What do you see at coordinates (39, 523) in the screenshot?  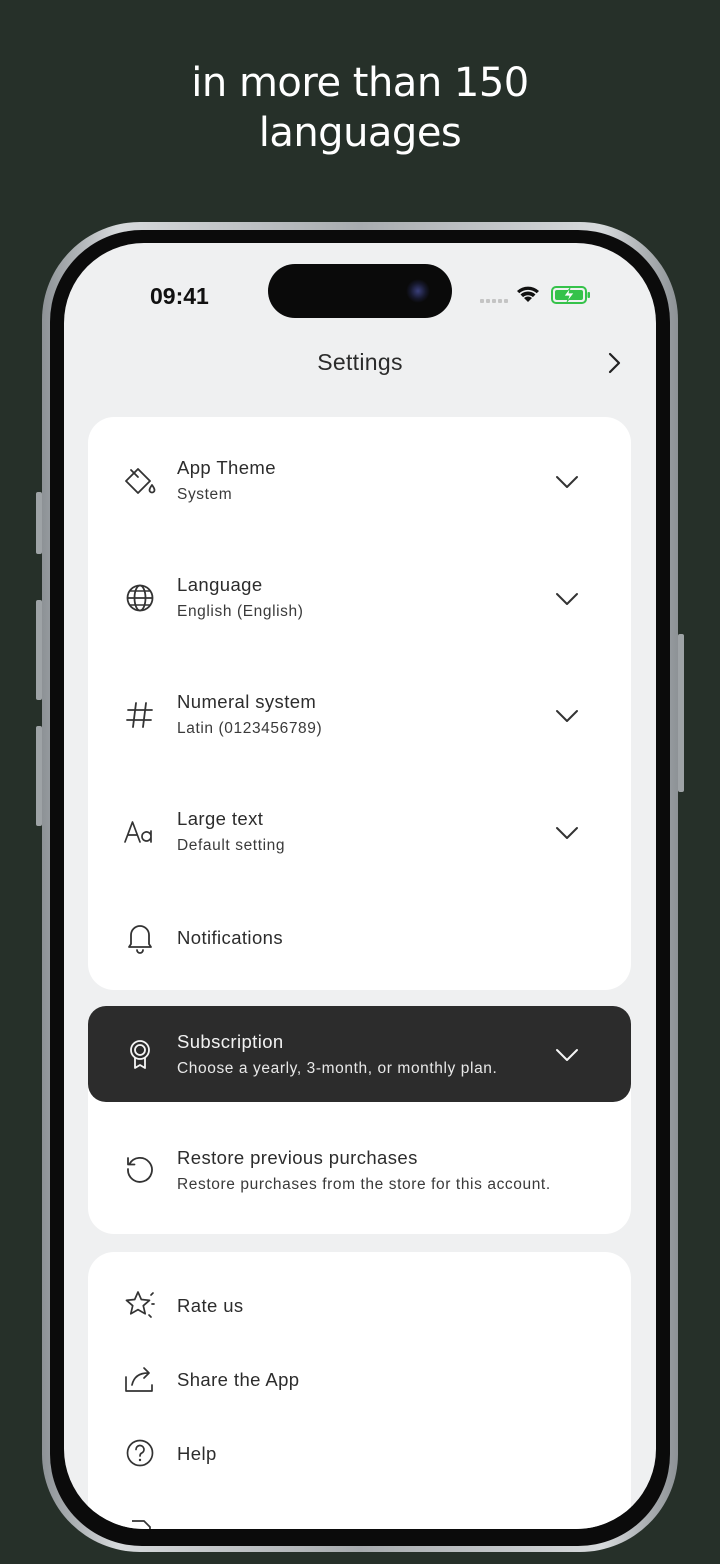 I see `action-button` at bounding box center [39, 523].